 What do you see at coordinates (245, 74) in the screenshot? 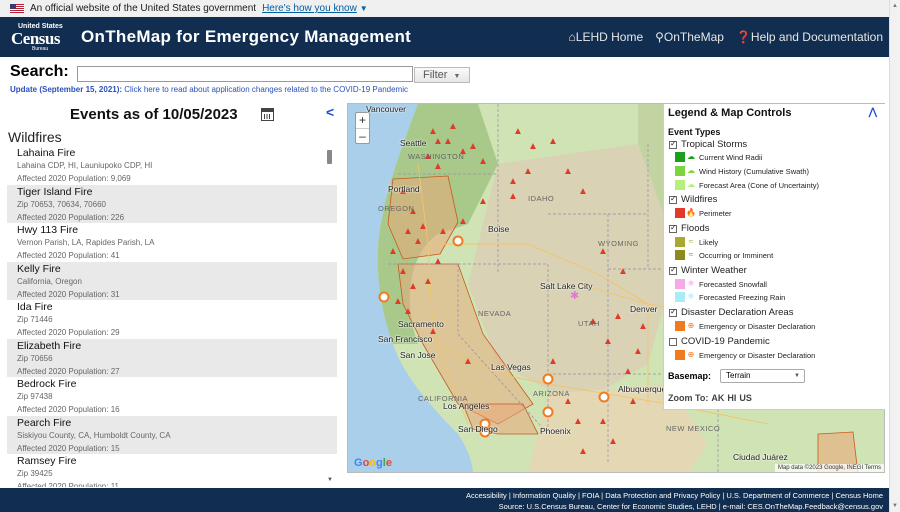
I see `search-input` at bounding box center [245, 74].